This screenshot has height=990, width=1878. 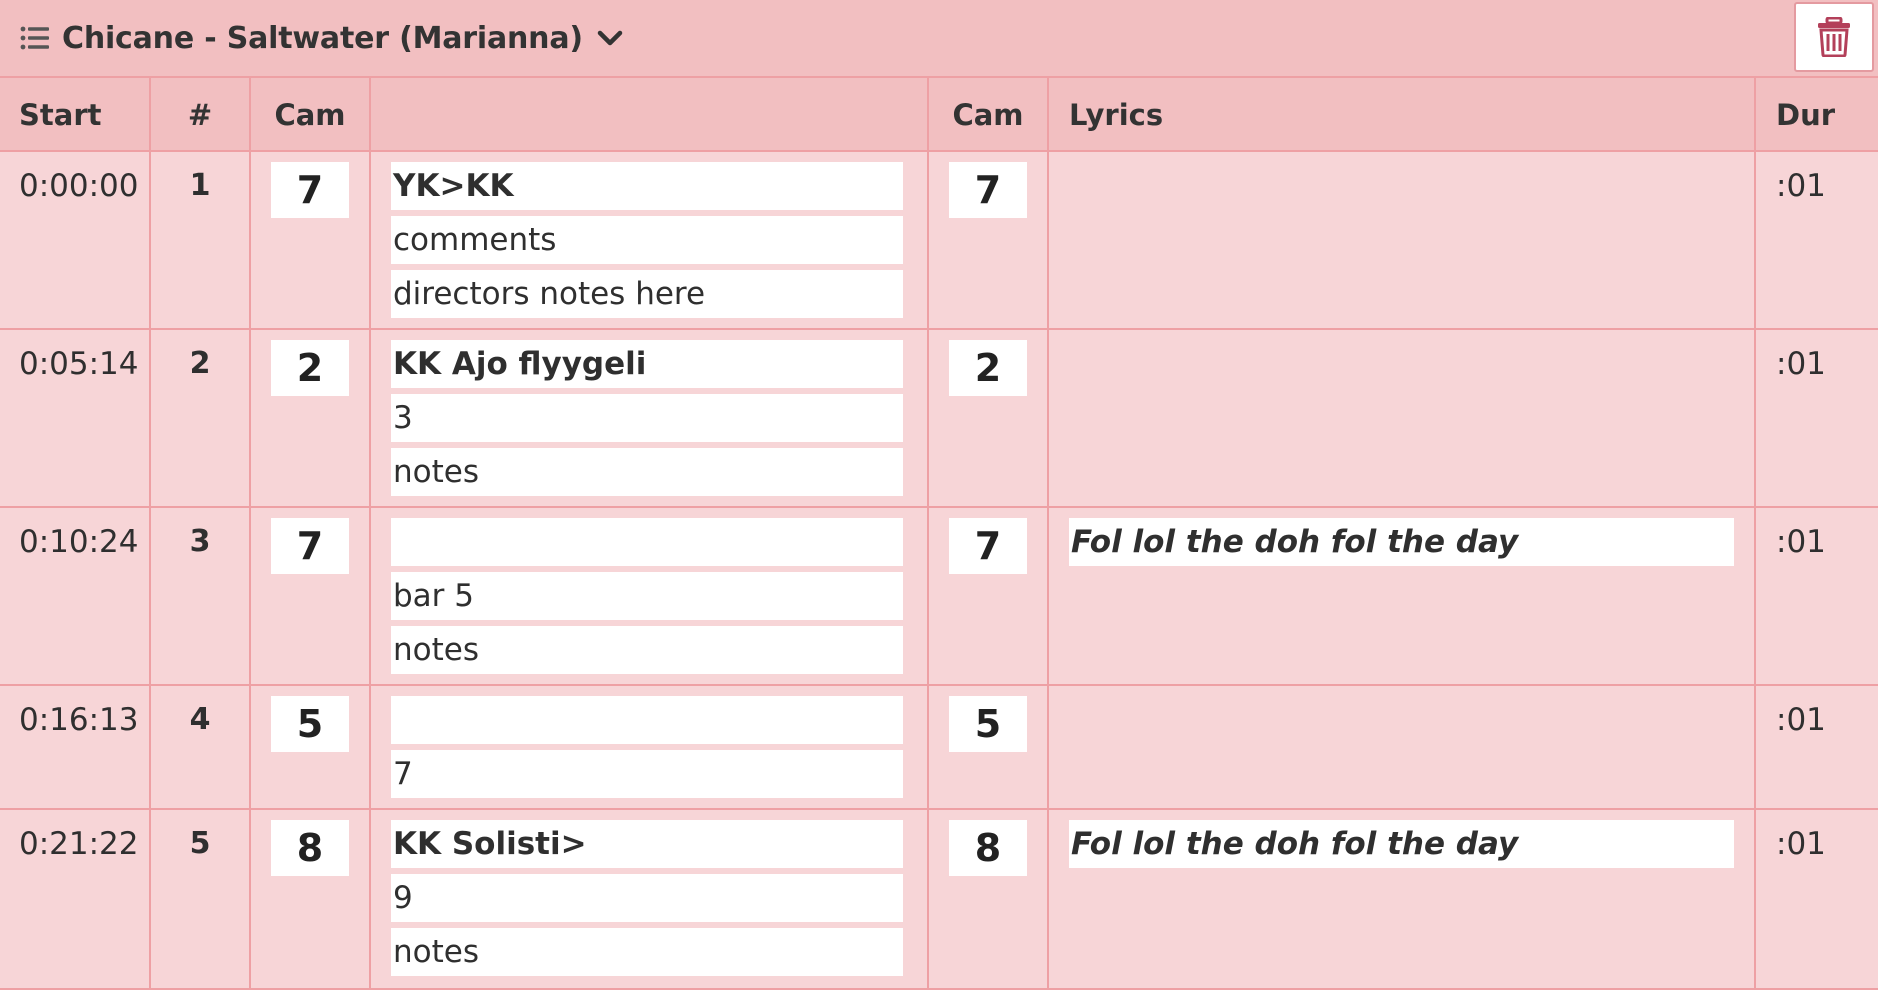 What do you see at coordinates (310, 368) in the screenshot?
I see `cam-field: 2` at bounding box center [310, 368].